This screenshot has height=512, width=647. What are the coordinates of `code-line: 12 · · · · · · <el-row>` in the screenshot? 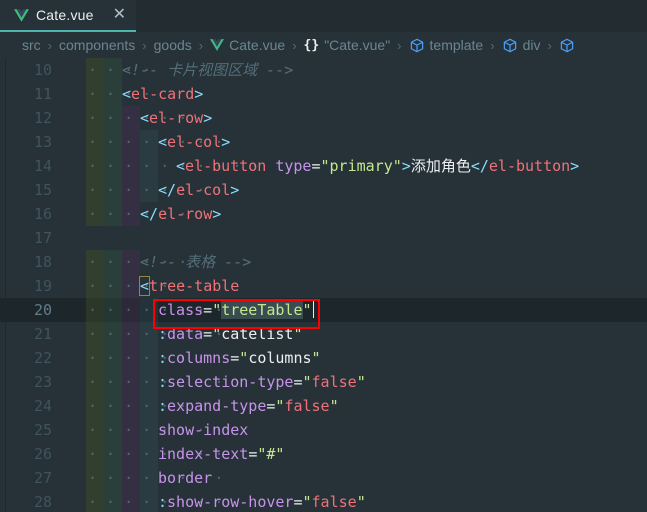 It's located at (323, 118).